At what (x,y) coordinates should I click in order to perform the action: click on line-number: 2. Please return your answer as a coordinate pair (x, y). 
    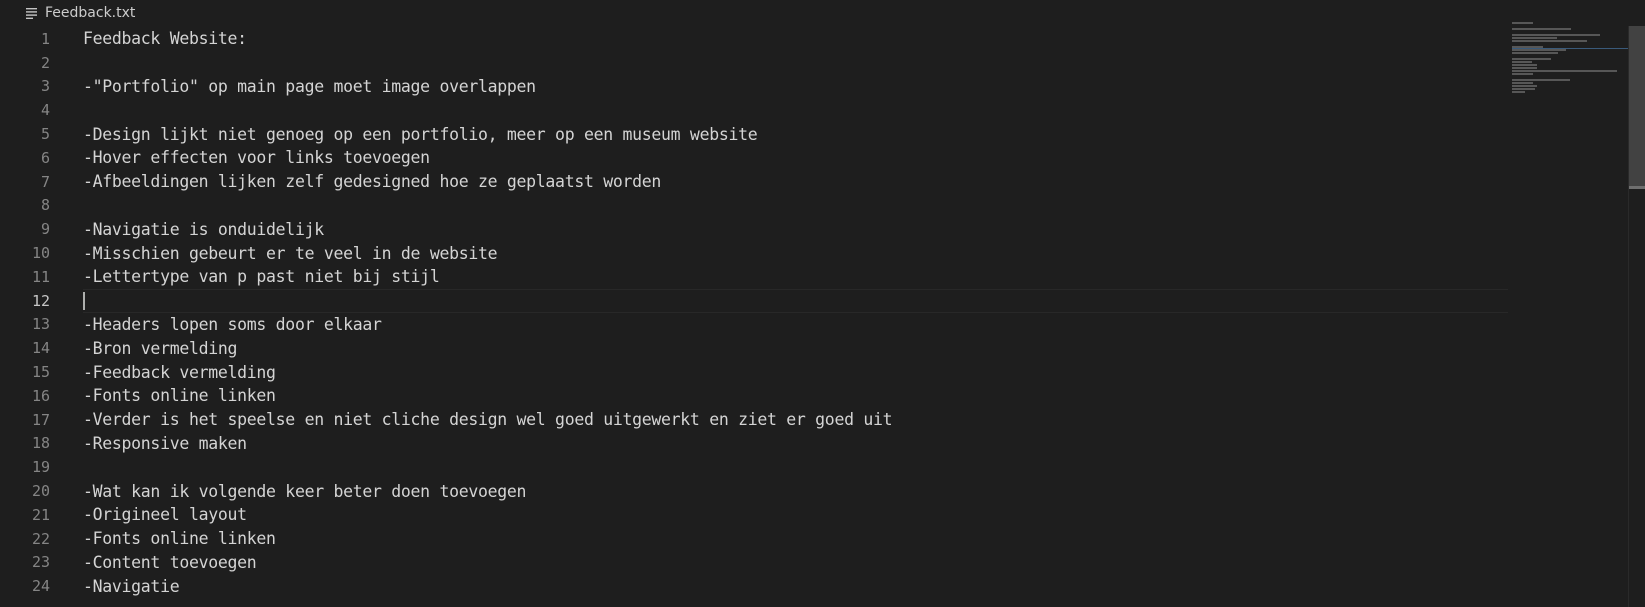
    Looking at the image, I should click on (45, 62).